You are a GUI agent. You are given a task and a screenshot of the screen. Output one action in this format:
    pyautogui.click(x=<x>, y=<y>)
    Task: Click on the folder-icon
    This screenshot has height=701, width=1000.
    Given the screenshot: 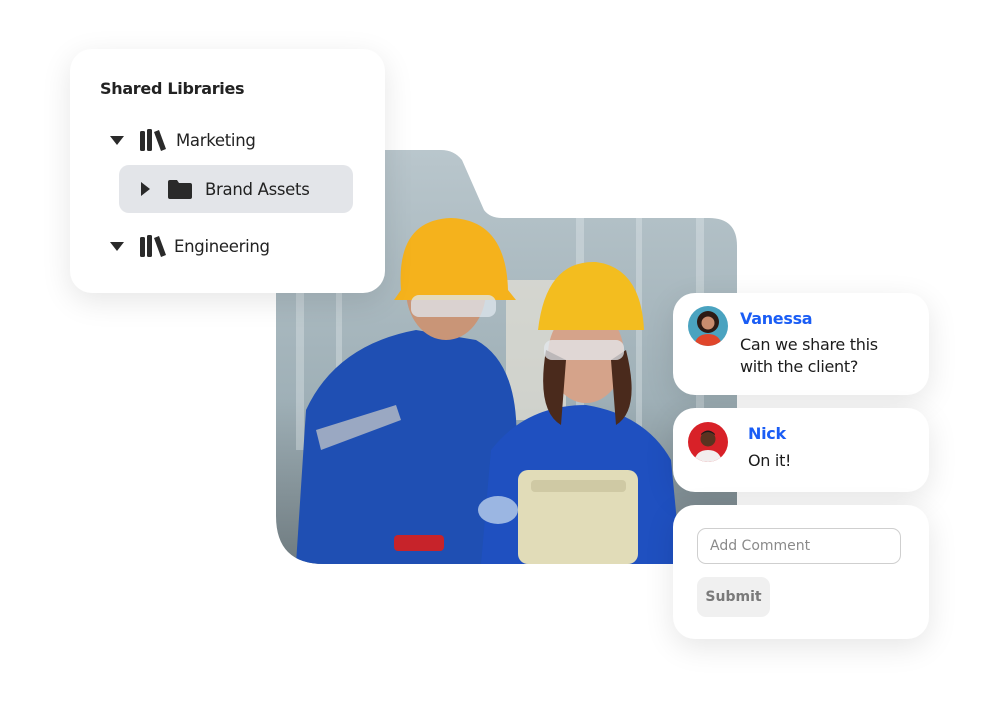 What is the action you would take?
    pyautogui.click(x=180, y=189)
    